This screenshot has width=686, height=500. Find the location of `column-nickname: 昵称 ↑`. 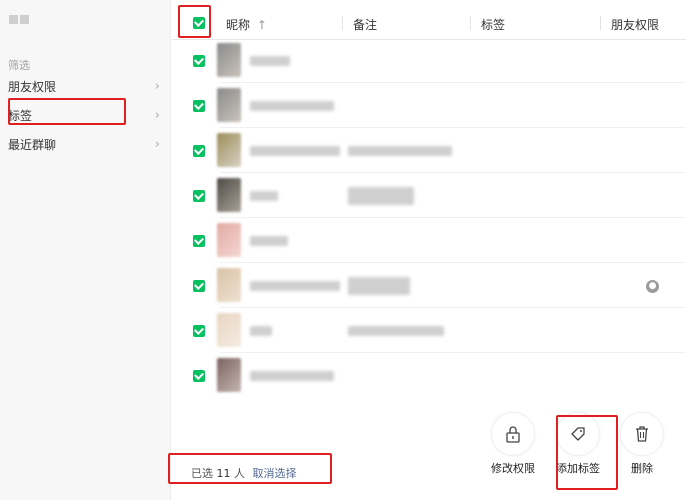

column-nickname: 昵称 ↑ is located at coordinates (246, 24).